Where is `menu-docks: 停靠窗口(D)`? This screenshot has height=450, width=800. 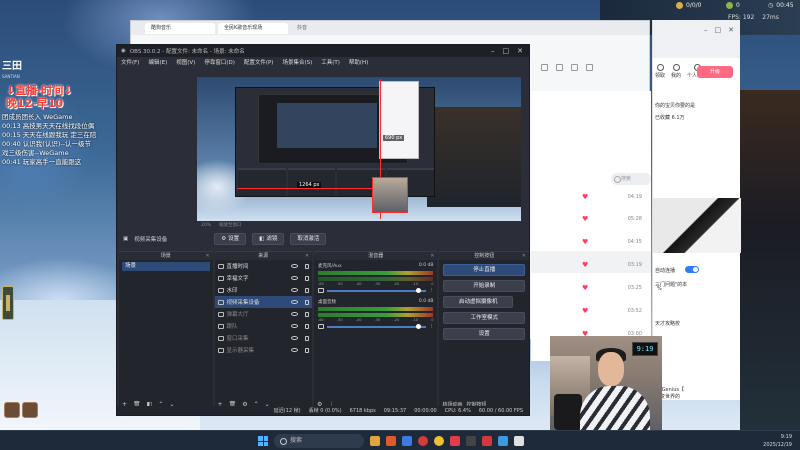
menu-docks: 停靠窗口(D) is located at coordinates (219, 62).